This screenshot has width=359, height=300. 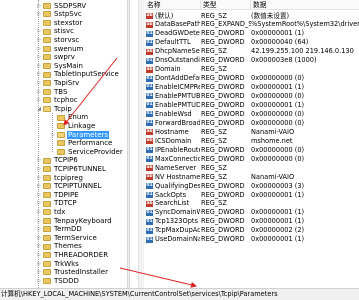 I want to click on tree-item-tabletinputservice: ▷ TabletInputService, so click(x=78, y=74).